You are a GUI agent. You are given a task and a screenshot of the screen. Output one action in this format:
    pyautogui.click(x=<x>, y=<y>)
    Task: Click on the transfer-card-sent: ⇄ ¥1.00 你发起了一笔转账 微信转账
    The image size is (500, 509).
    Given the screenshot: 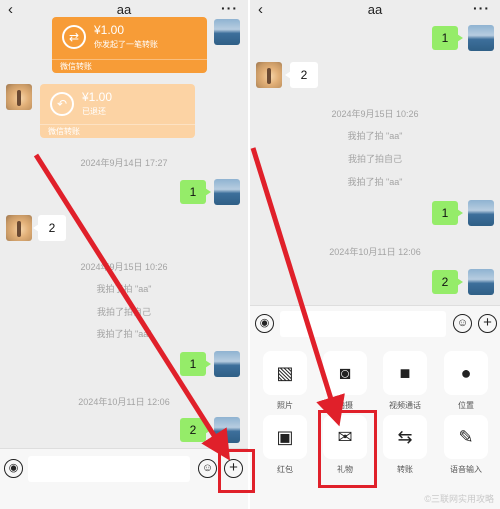 What is the action you would take?
    pyautogui.click(x=129, y=45)
    